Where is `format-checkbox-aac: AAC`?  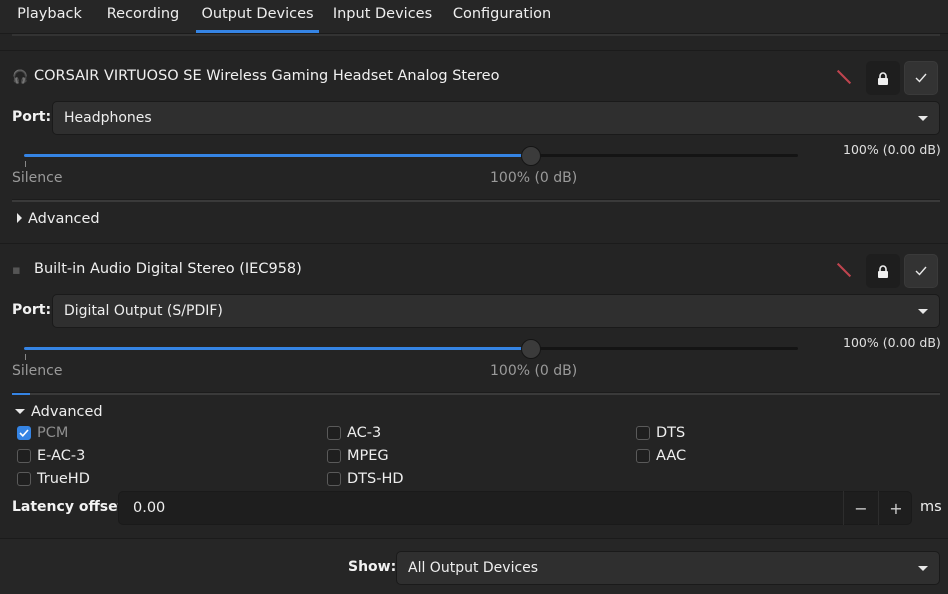
format-checkbox-aac: AAC is located at coordinates (661, 456).